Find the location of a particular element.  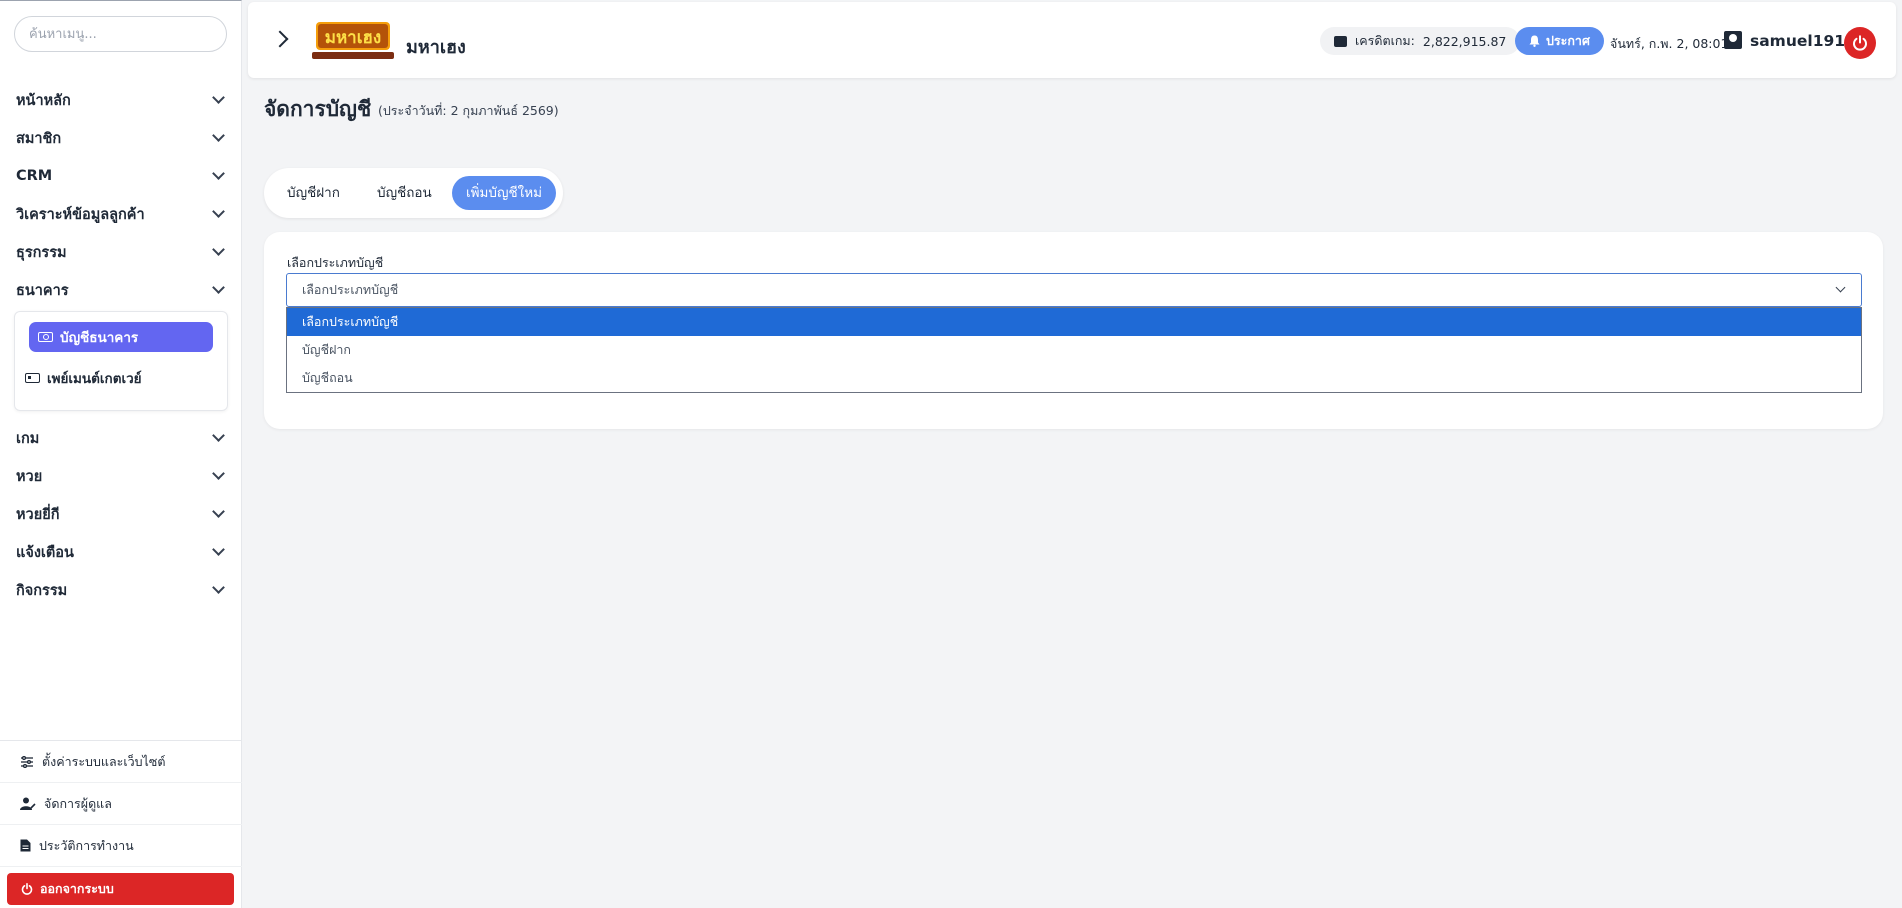

banknote-icon is located at coordinates (45, 337).